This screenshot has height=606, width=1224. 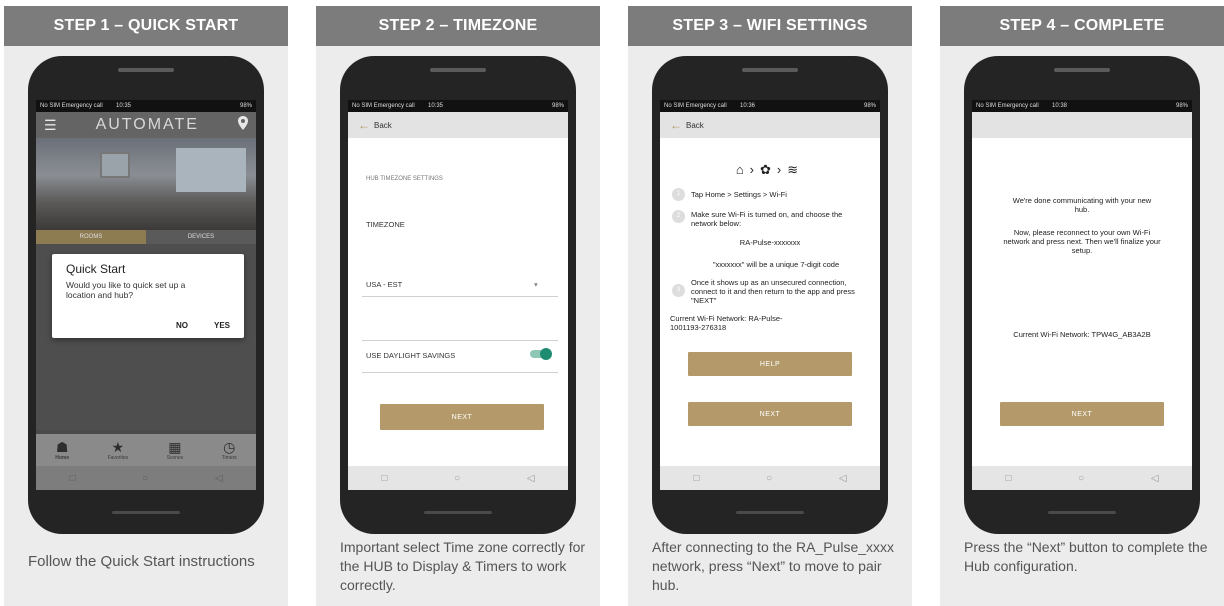 What do you see at coordinates (770, 242) in the screenshot?
I see `network-name: RA-Pulse-xxxxxxx` at bounding box center [770, 242].